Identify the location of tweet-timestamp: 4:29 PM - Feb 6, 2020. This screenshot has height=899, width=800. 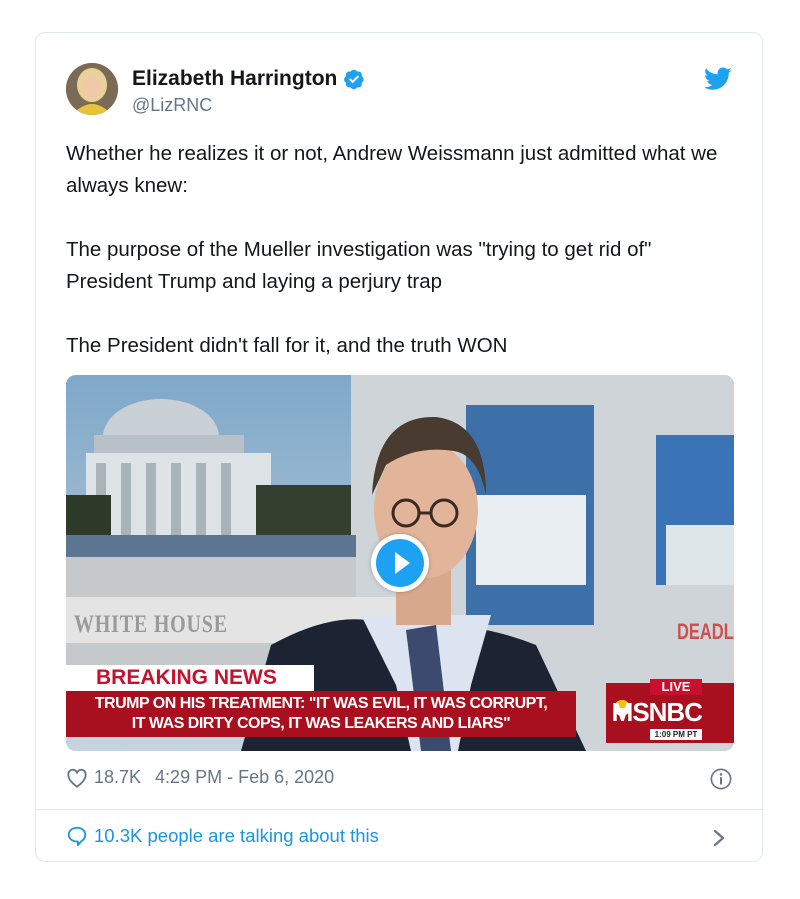
(244, 777).